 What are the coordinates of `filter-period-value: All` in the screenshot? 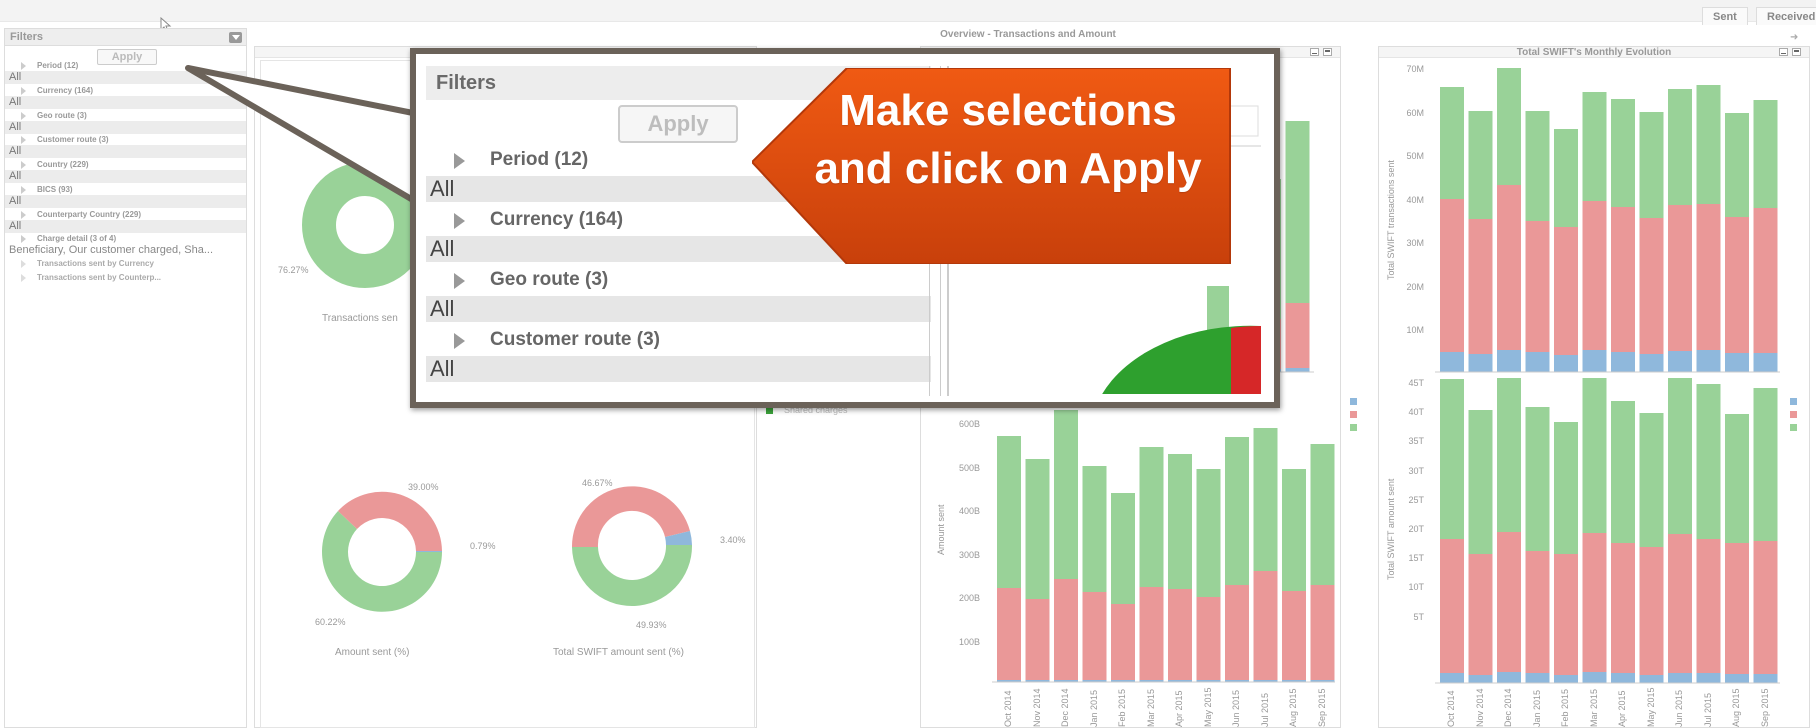 It's located at (125, 77).